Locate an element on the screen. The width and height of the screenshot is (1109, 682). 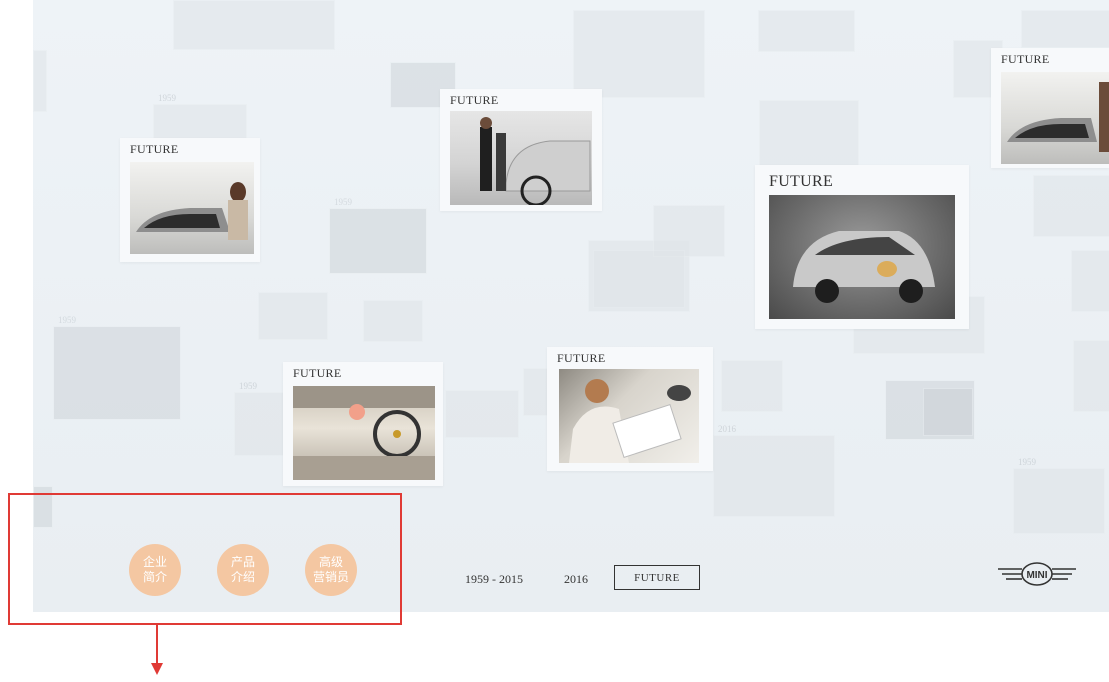
timeline-future-tab: FUTURE is located at coordinates (657, 577).